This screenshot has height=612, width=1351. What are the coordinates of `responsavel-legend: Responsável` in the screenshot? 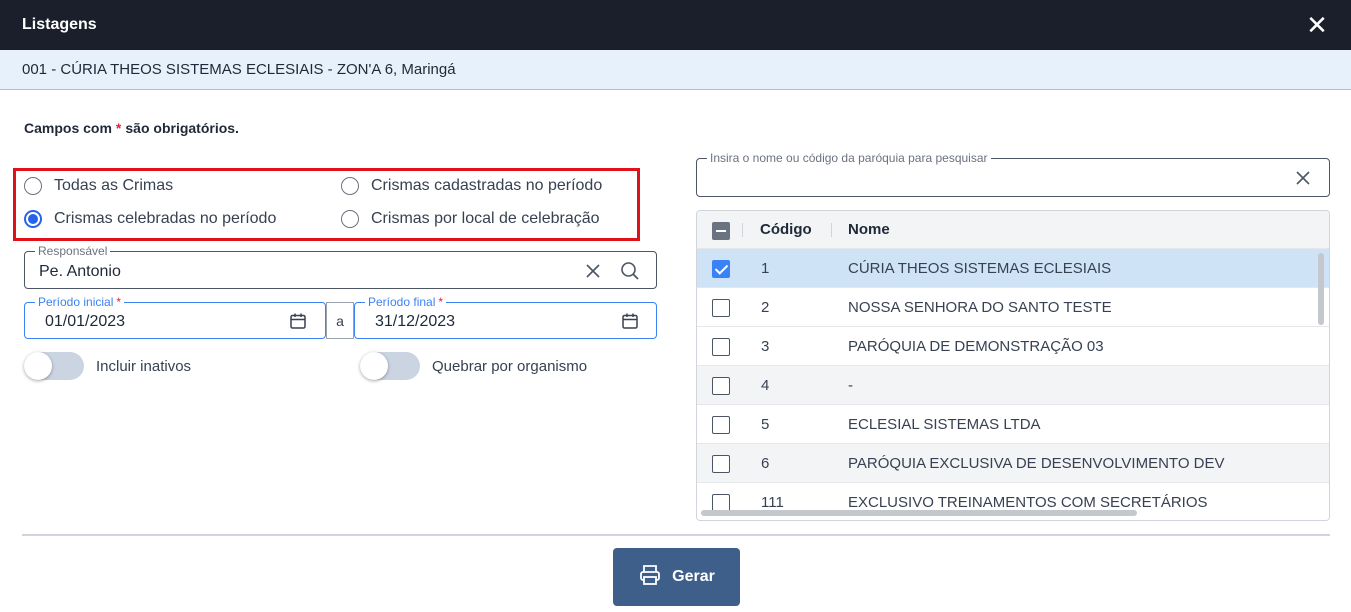 It's located at (73, 251).